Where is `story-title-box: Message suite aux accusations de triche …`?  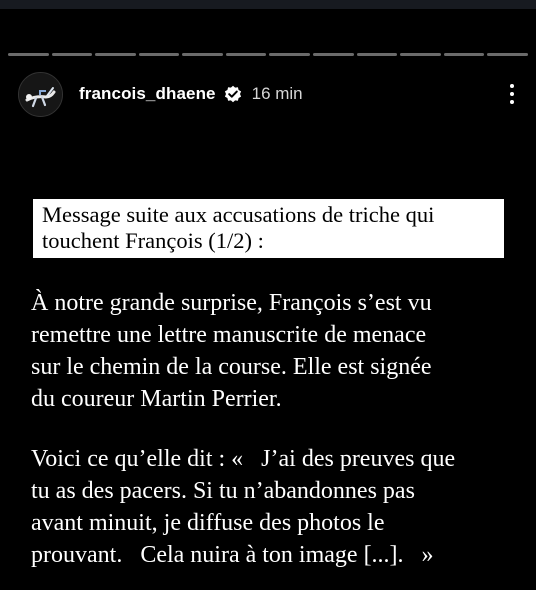
story-title-box: Message suite aux accusations de triche … is located at coordinates (268, 228).